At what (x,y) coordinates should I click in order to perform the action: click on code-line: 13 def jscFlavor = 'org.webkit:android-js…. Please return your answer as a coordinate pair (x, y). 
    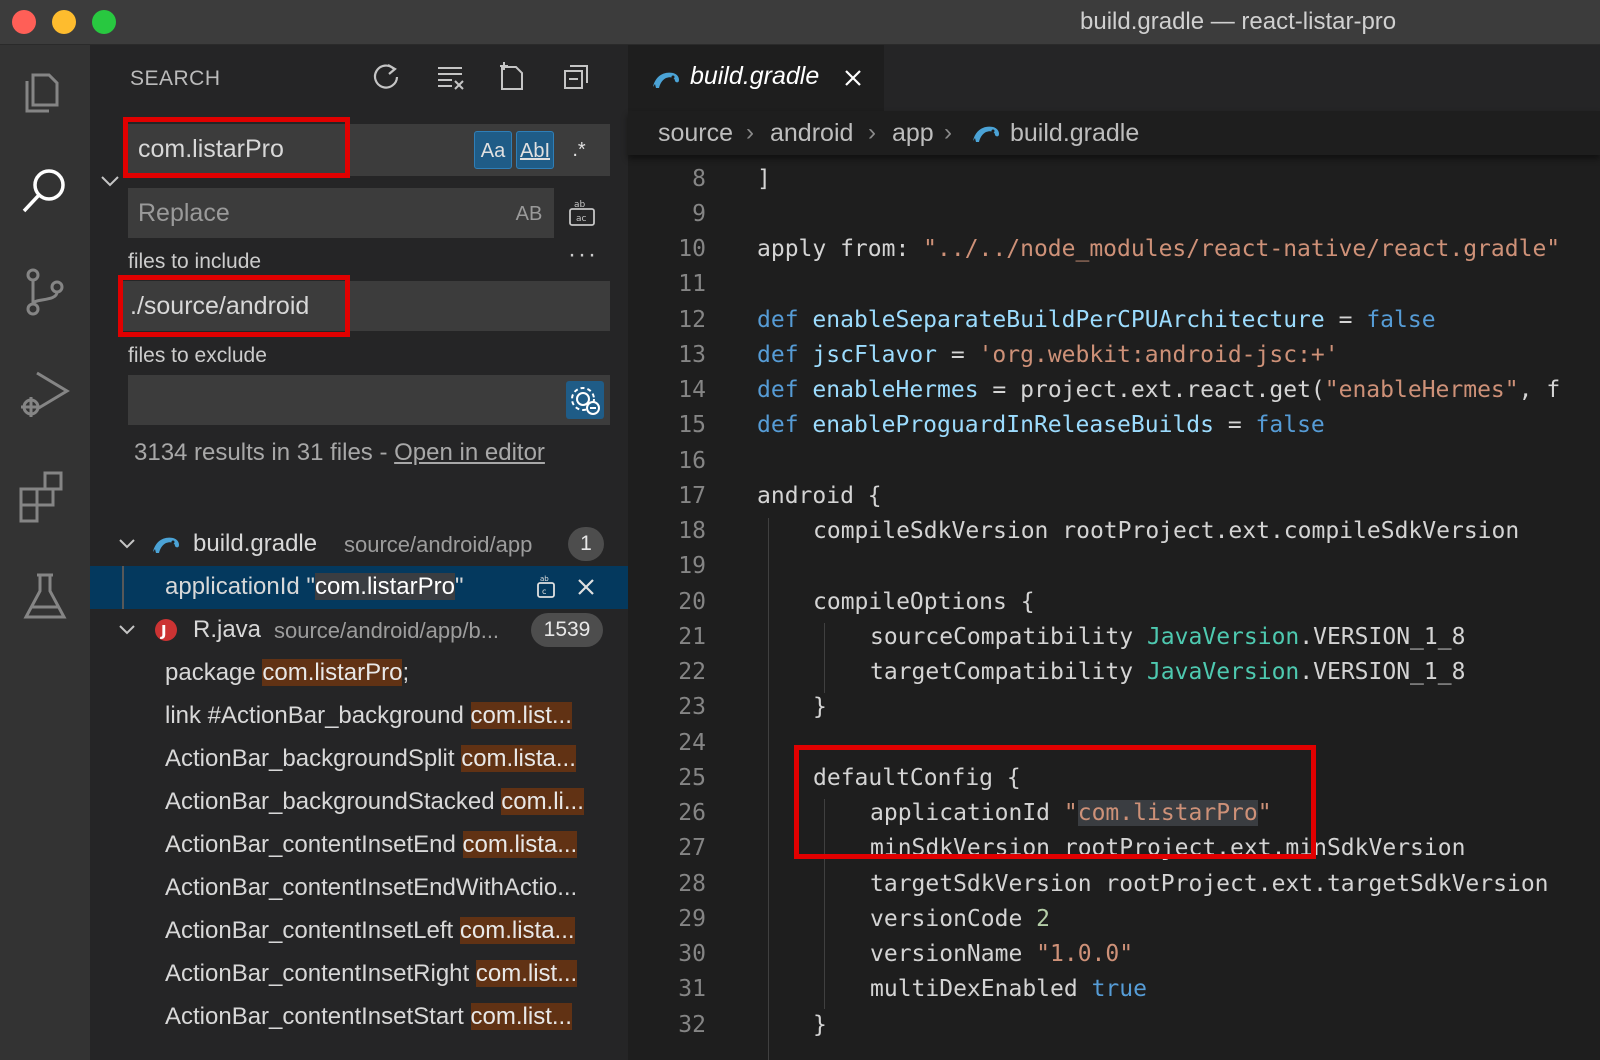
    Looking at the image, I should click on (1008, 355).